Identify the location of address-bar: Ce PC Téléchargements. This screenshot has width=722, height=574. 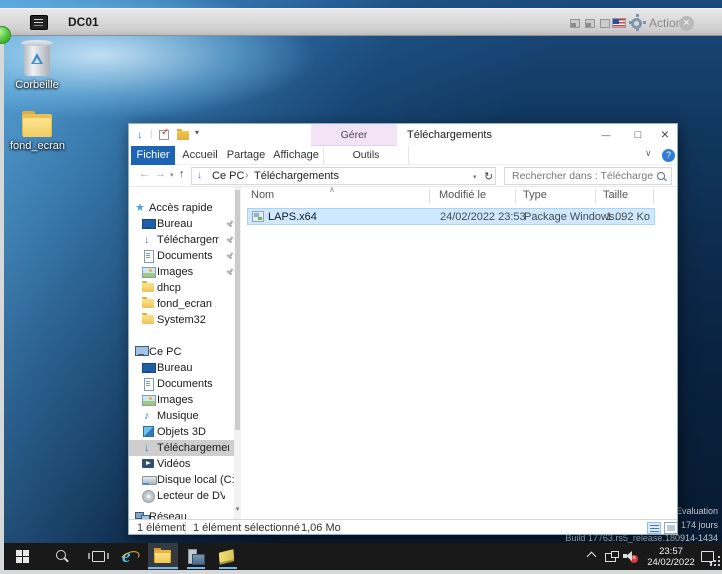
(343, 176).